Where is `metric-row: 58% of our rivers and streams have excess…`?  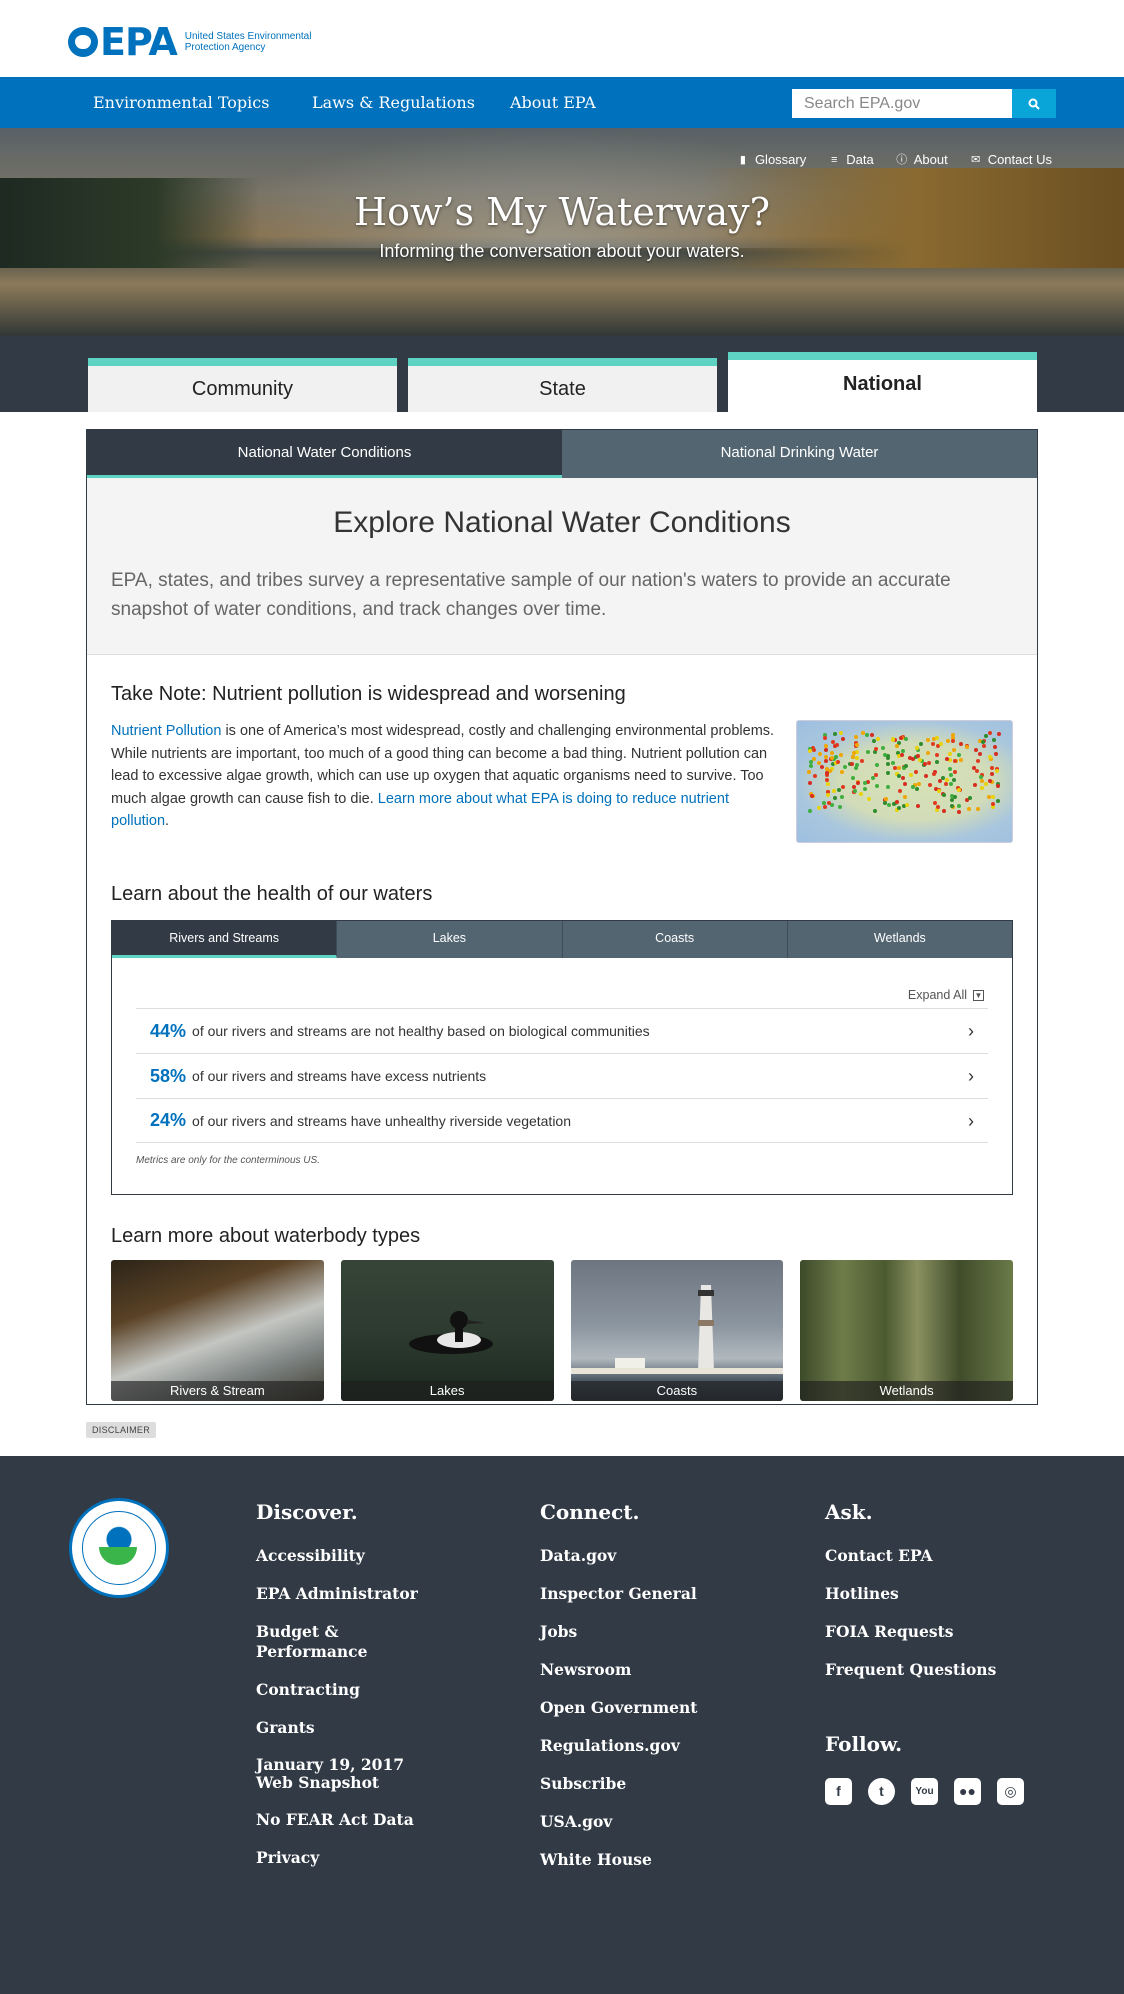 metric-row: 58% of our rivers and streams have excess… is located at coordinates (562, 1075).